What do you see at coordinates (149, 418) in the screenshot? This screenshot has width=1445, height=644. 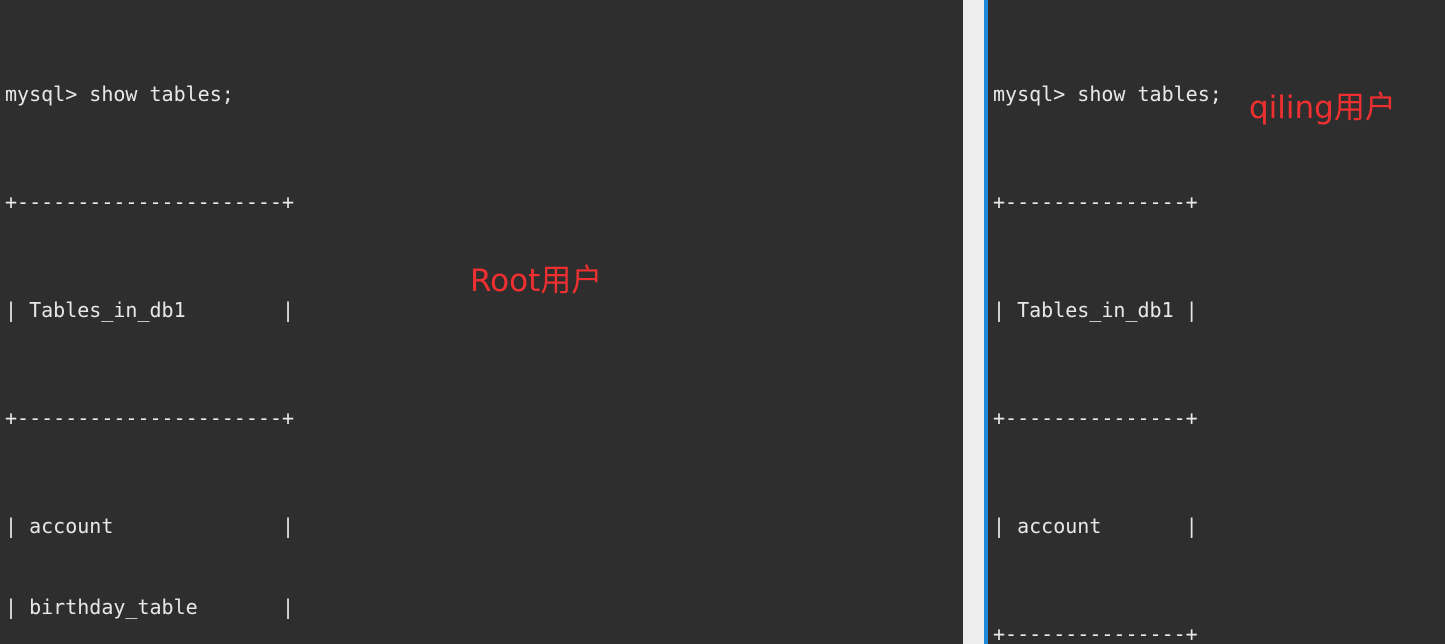 I see `left-table-header-rule: +----------------------+` at bounding box center [149, 418].